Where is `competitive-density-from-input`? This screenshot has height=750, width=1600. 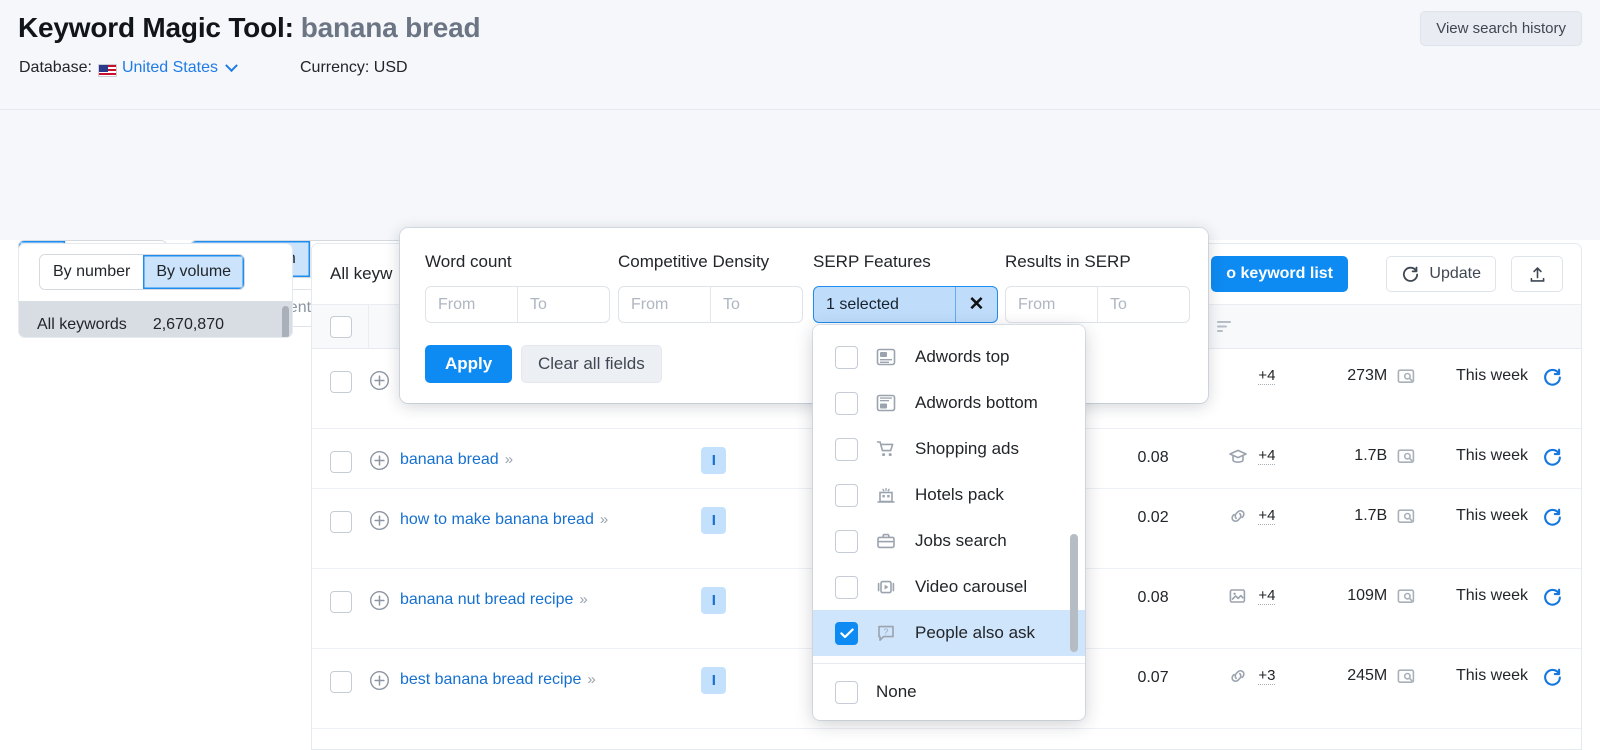 competitive-density-from-input is located at coordinates (664, 304).